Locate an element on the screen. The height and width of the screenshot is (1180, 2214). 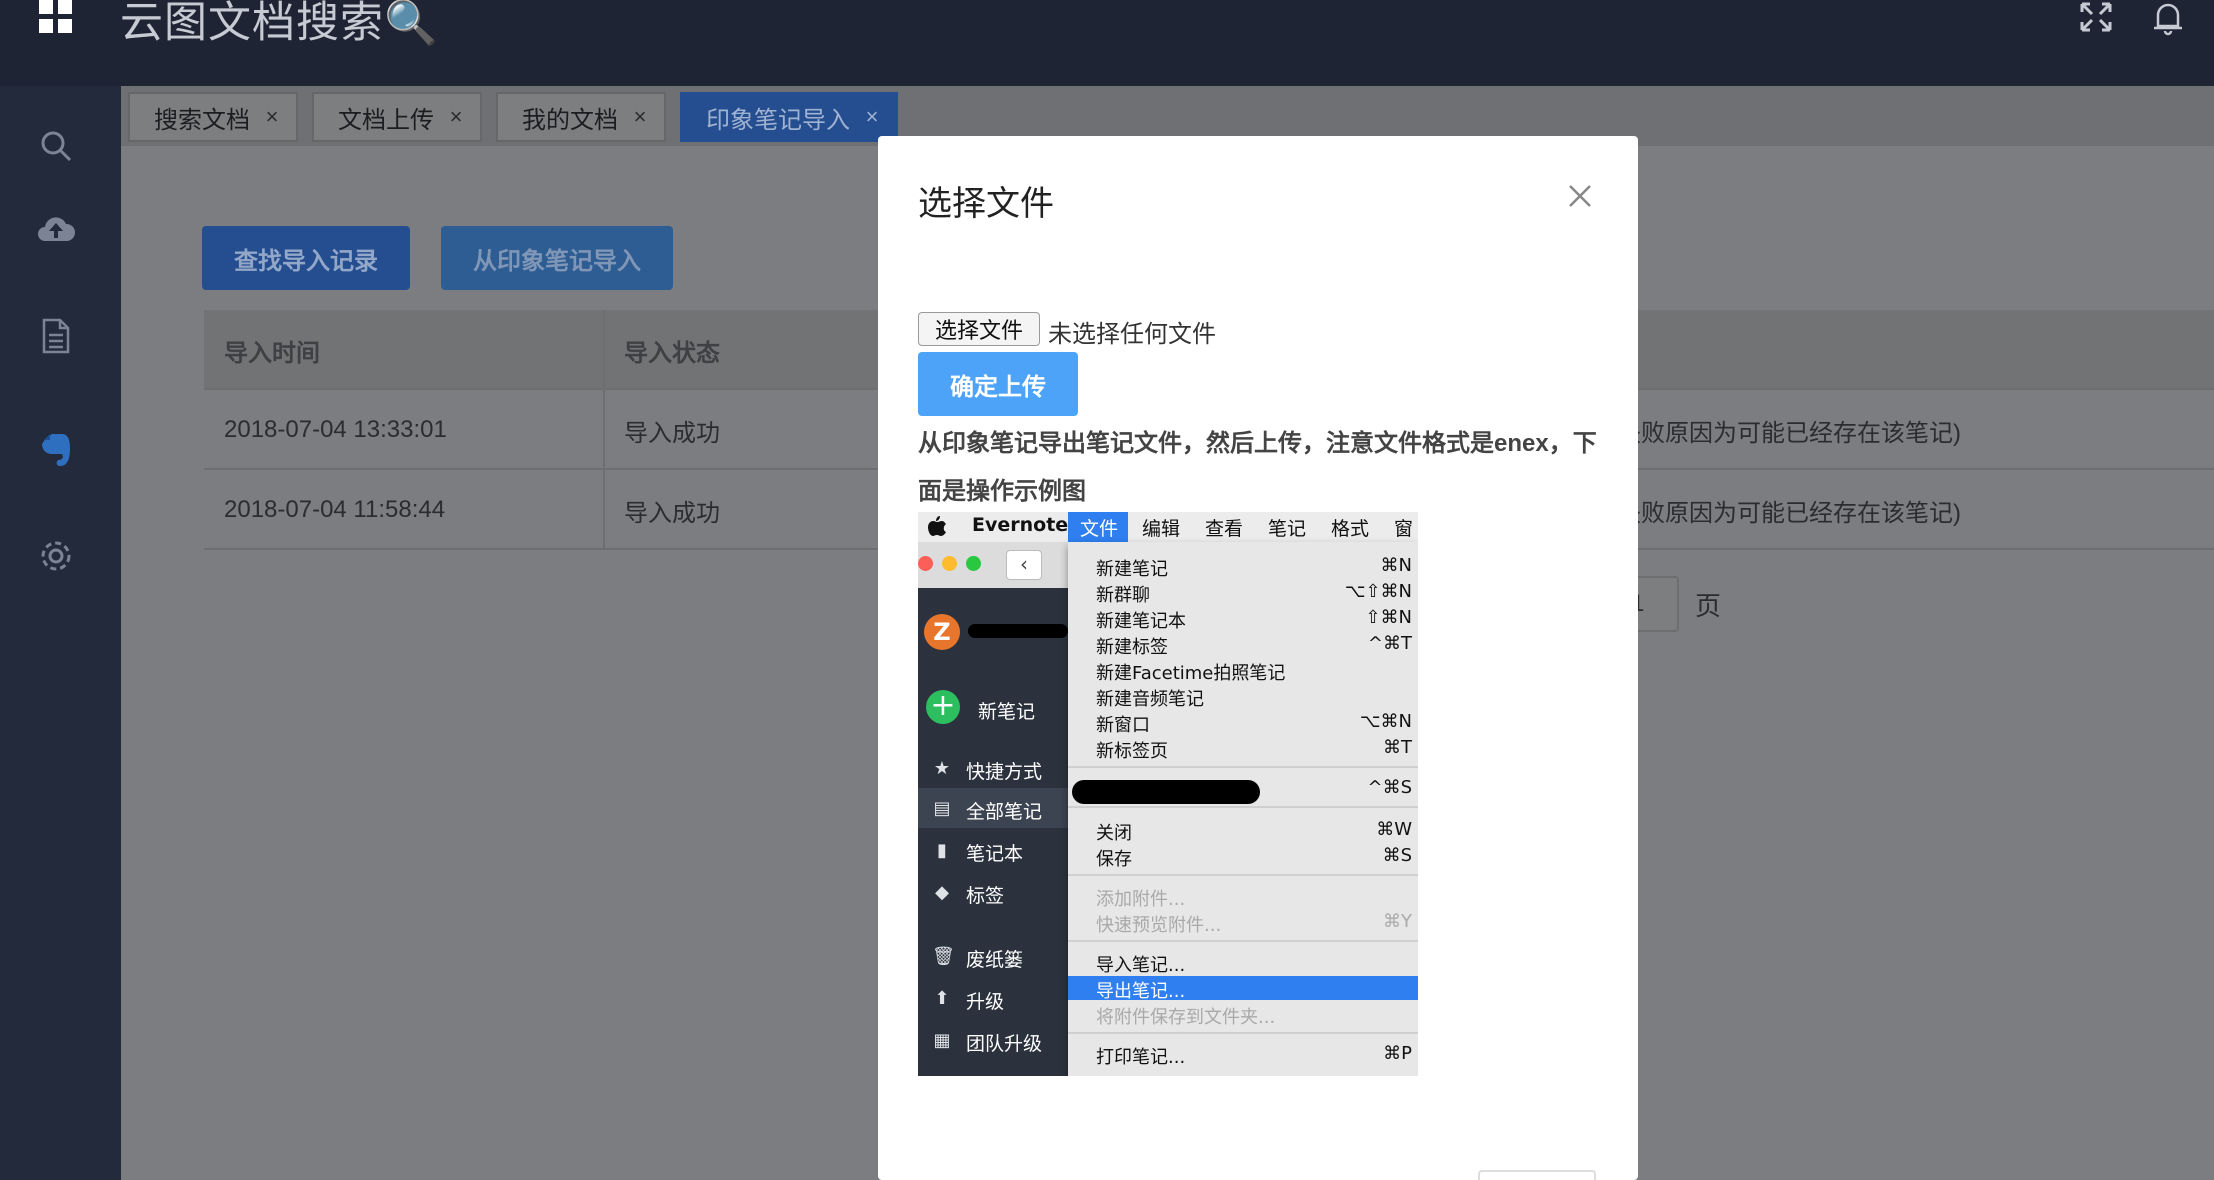
menu-edit: 编辑 is located at coordinates (1161, 529).